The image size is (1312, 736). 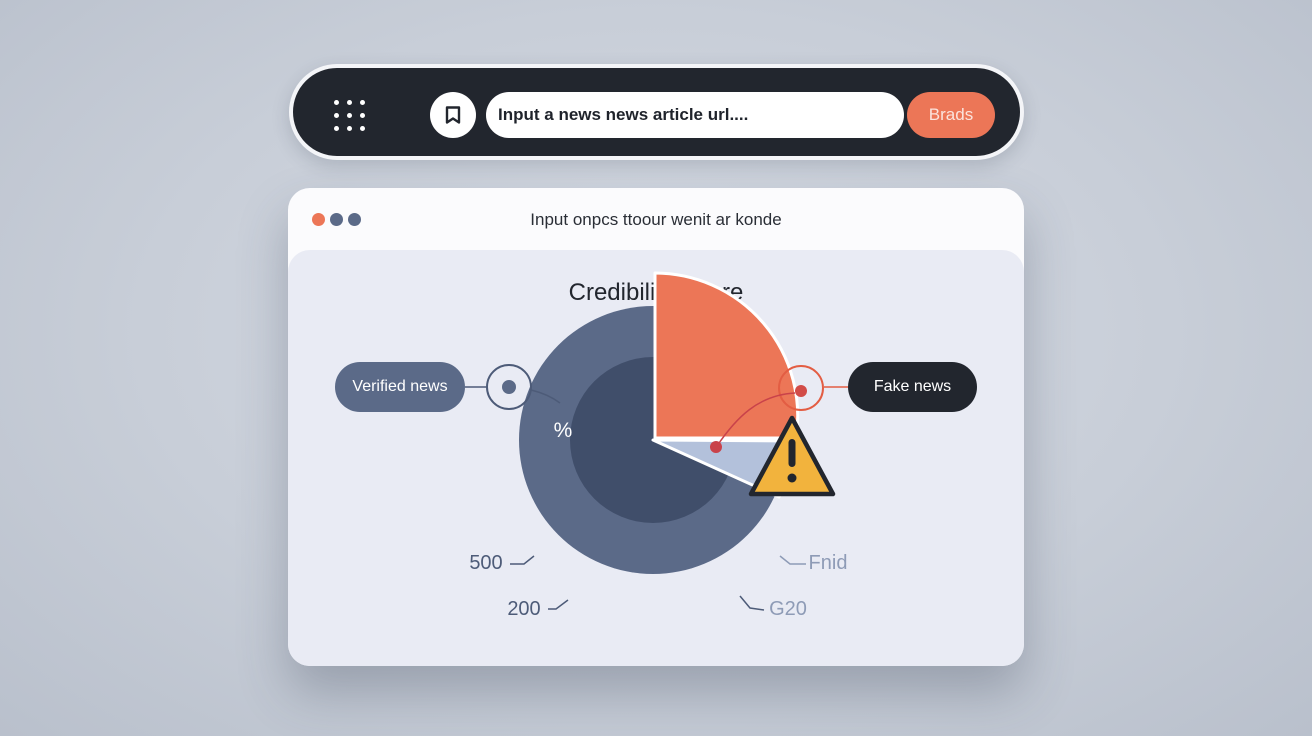 What do you see at coordinates (509, 387) in the screenshot?
I see `verified-marker-dot` at bounding box center [509, 387].